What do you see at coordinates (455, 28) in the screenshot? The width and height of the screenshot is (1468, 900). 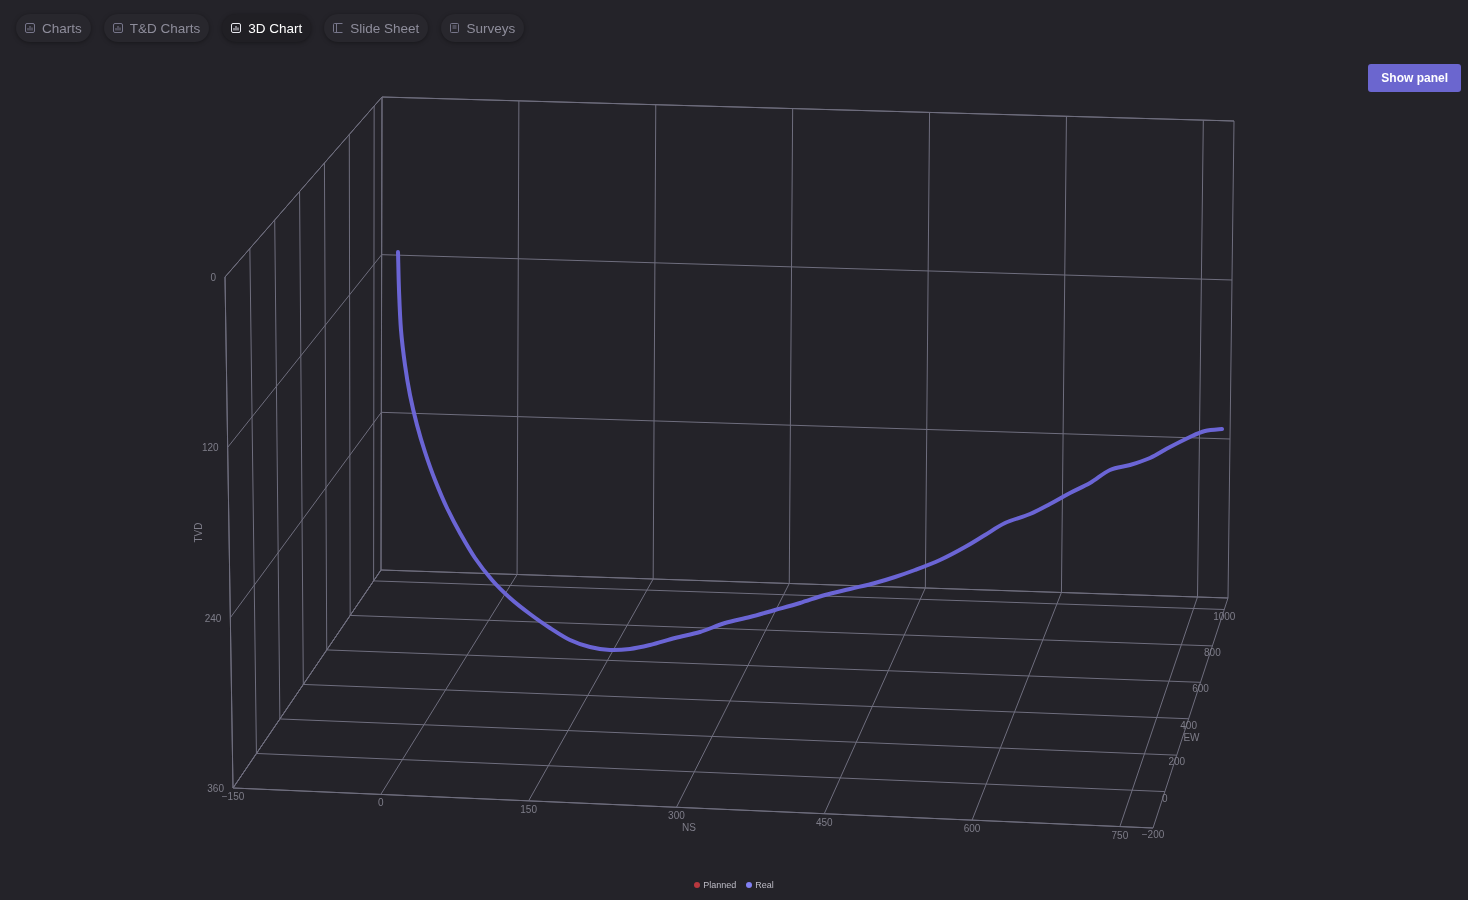 I see `document-icon` at bounding box center [455, 28].